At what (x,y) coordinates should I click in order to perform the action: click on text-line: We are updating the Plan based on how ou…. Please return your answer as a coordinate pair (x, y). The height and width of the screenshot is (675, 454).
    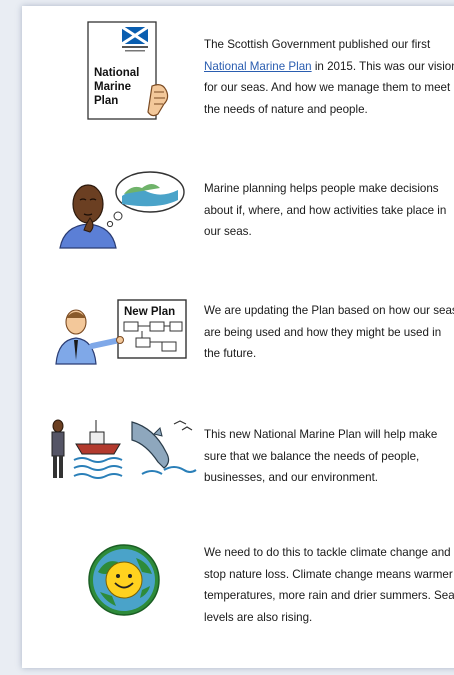
    Looking at the image, I should click on (329, 310).